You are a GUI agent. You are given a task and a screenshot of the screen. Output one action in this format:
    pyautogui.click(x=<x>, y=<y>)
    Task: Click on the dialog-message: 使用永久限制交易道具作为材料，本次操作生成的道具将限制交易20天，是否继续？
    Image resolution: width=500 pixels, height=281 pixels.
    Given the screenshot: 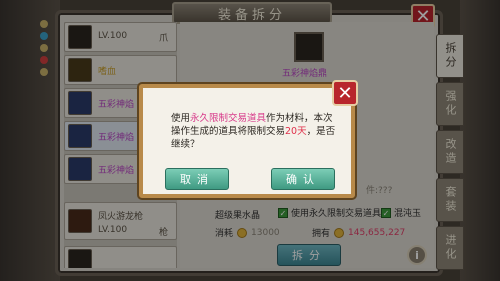 What is the action you would take?
    pyautogui.click(x=256, y=131)
    